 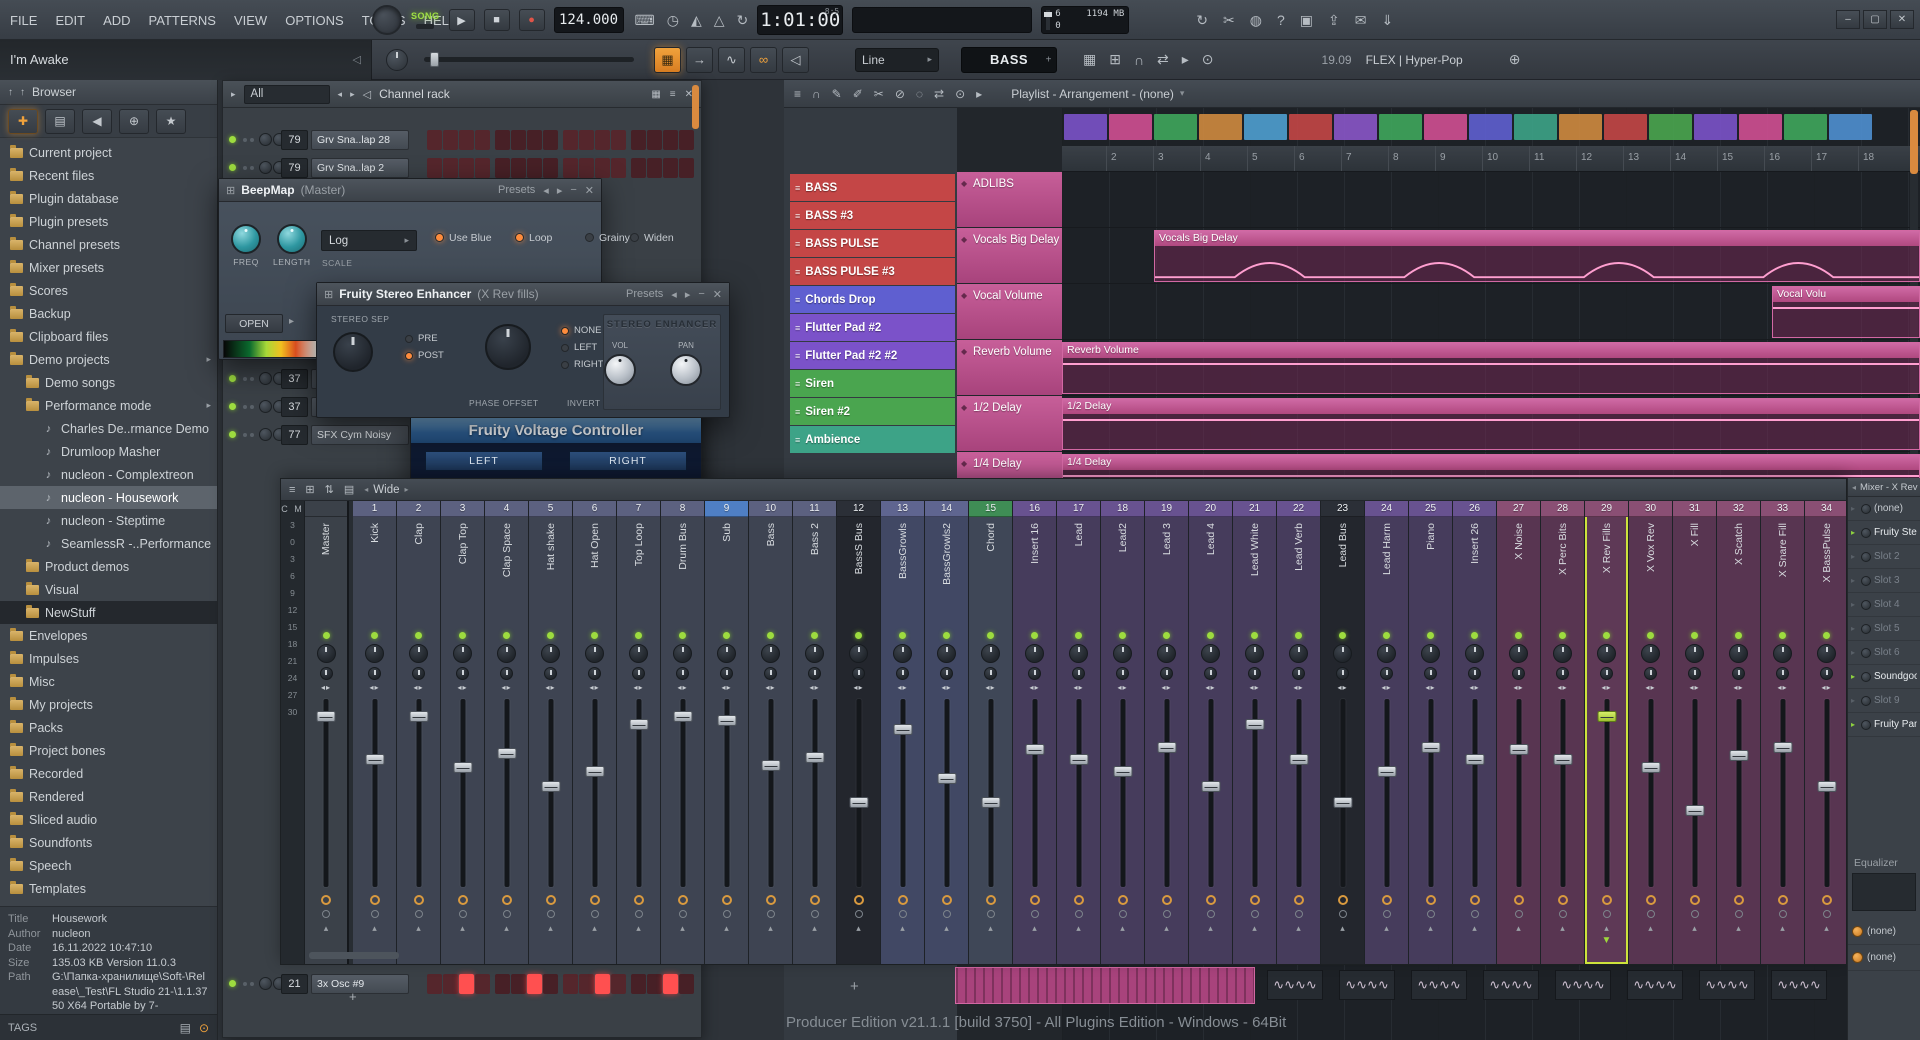 I want to click on mixer-channel: 28 X Perc Bits ◂▸ ▴ ▼, so click(x=1563, y=732).